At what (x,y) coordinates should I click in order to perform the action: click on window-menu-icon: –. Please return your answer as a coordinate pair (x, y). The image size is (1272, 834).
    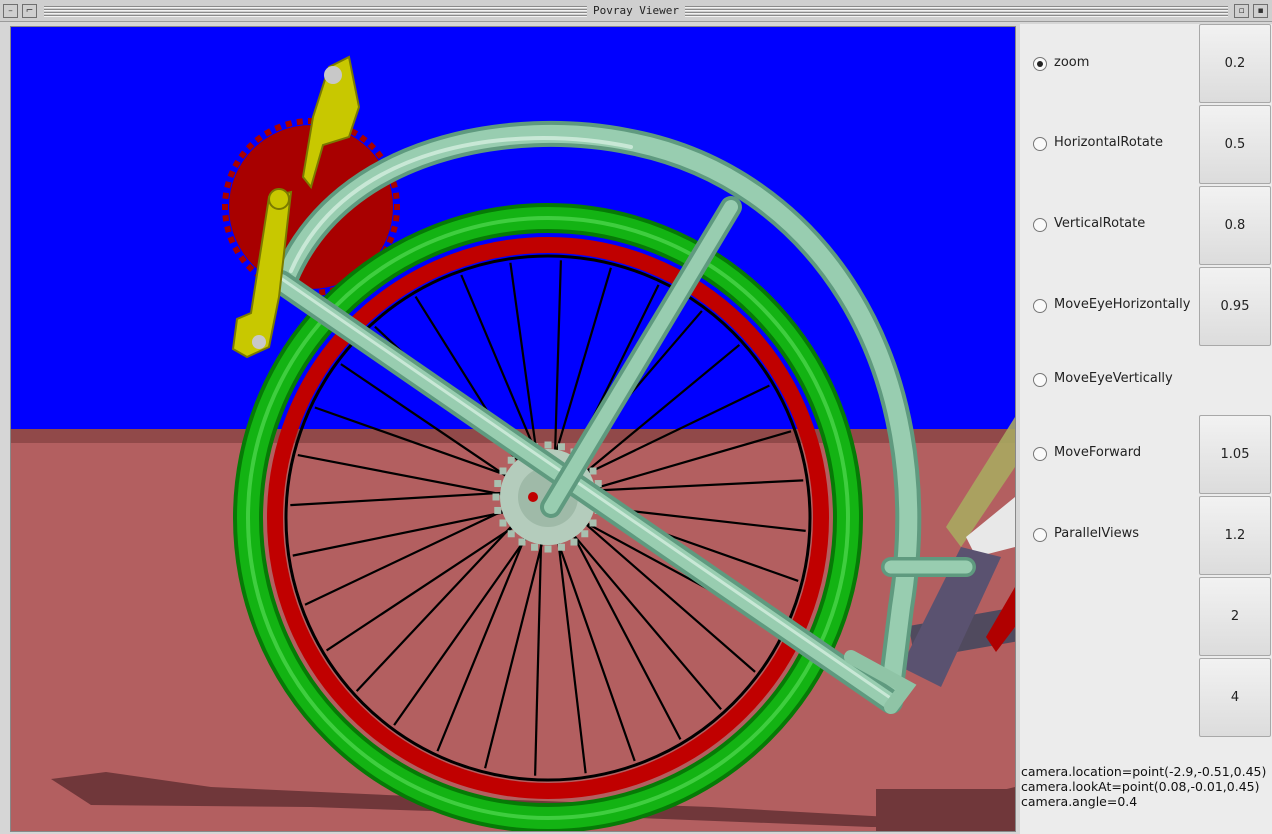
    Looking at the image, I should click on (10, 11).